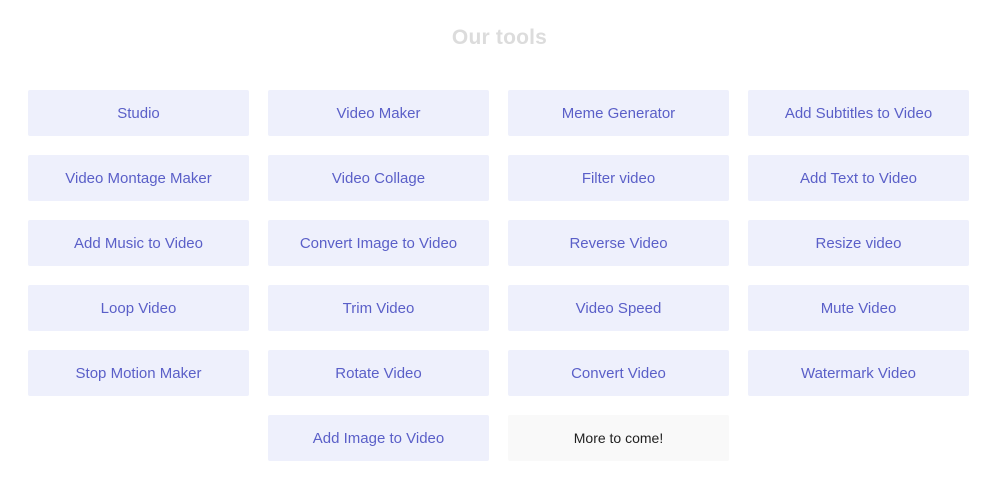 The image size is (999, 496). I want to click on tool-reverse-video: Reverse Video, so click(618, 243).